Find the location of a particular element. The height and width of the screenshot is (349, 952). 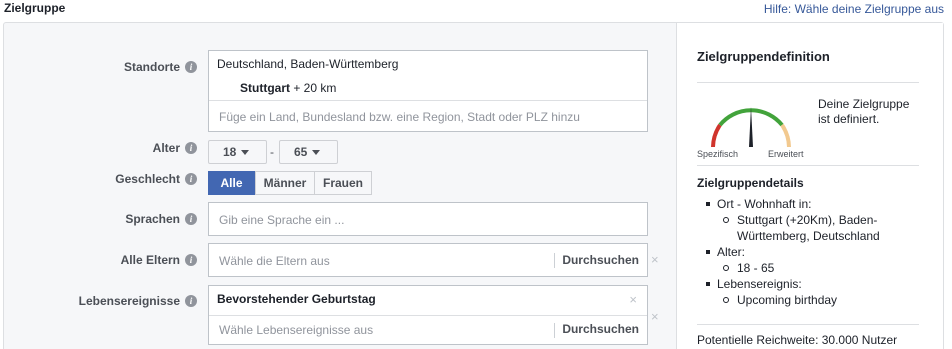

life-events-browse-button: Durchsuchen is located at coordinates (600, 329).